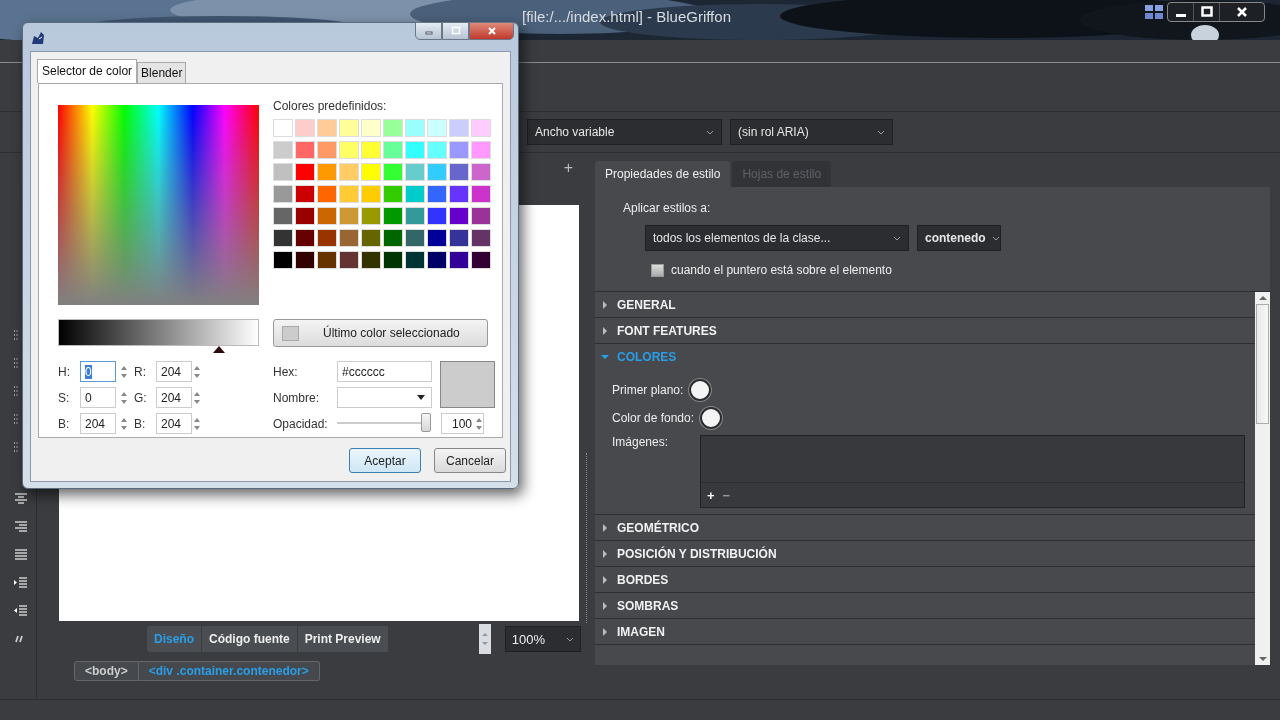 The width and height of the screenshot is (1280, 720). I want to click on zoom-dropdown: 100%, so click(542, 639).